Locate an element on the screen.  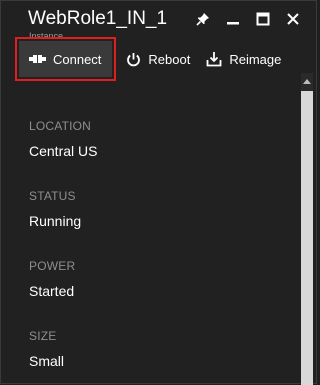
power-icon is located at coordinates (134, 59).